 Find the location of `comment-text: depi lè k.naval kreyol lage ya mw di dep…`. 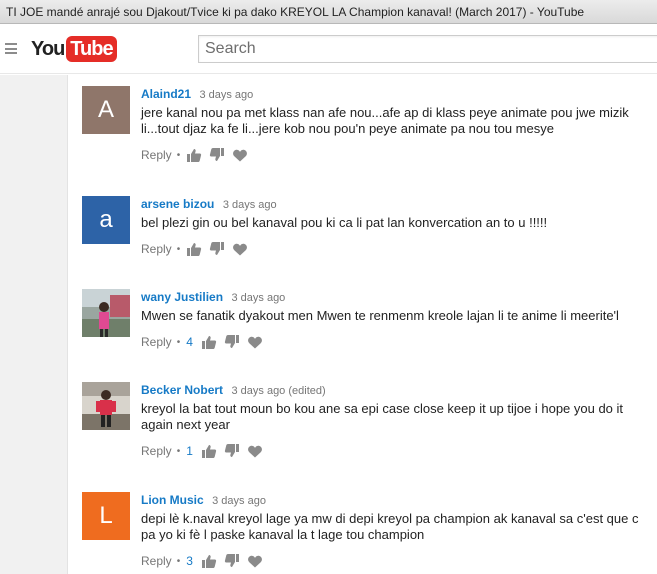

comment-text: depi lè k.naval kreyol lage ya mw di dep… is located at coordinates (390, 526).